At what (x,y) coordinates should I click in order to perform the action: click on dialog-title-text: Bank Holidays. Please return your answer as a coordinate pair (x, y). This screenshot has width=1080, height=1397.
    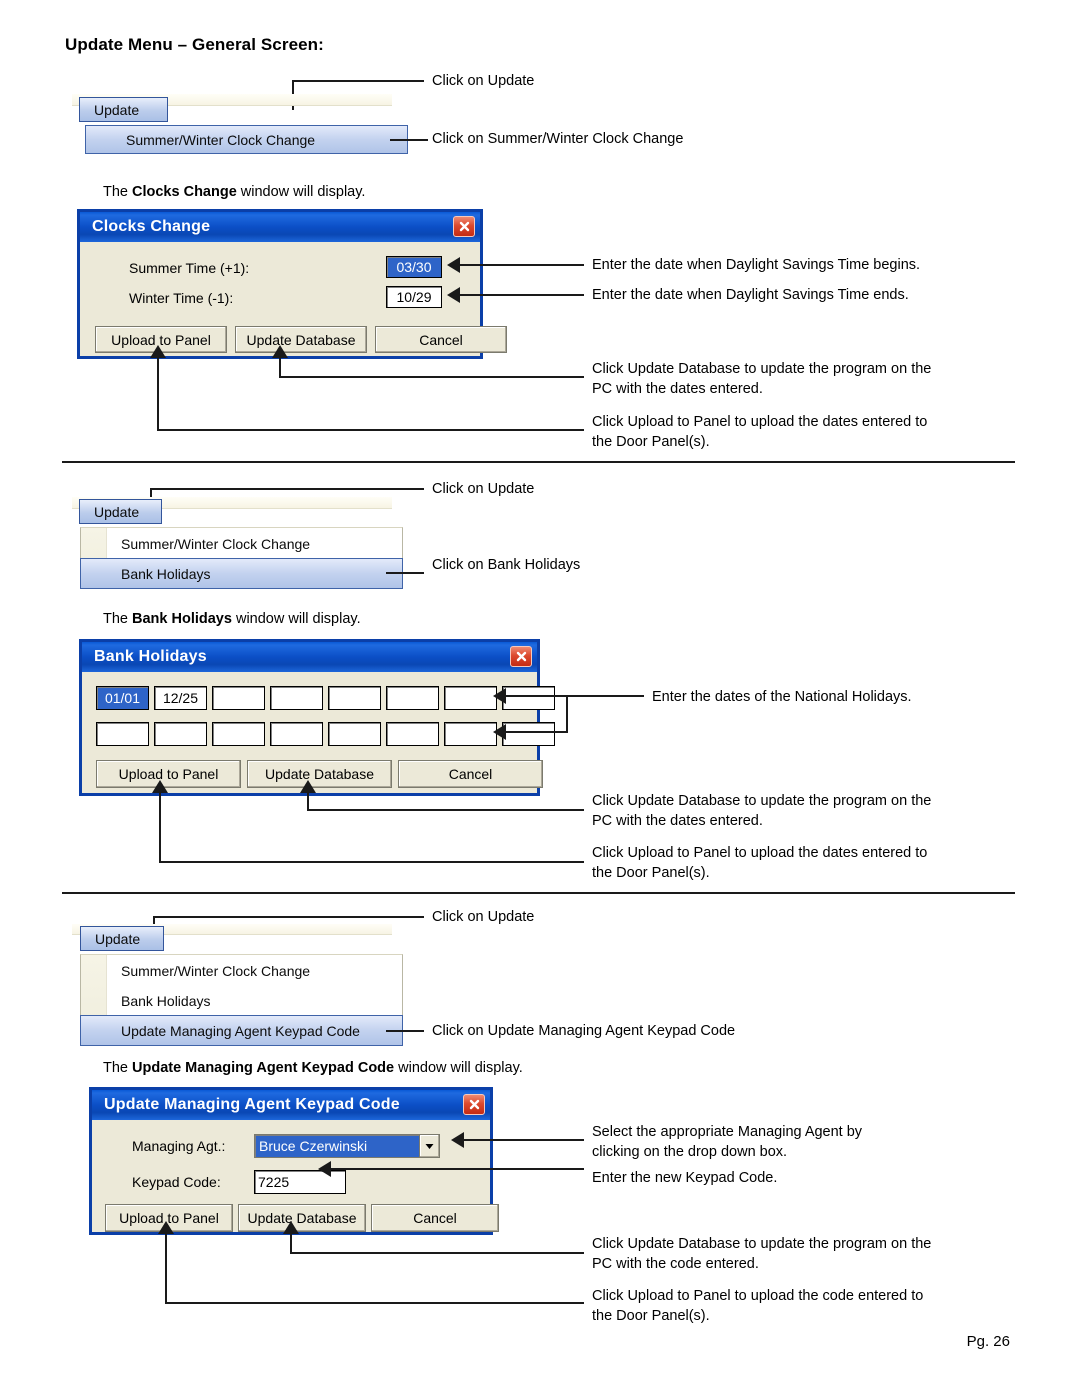
    Looking at the image, I should click on (150, 656).